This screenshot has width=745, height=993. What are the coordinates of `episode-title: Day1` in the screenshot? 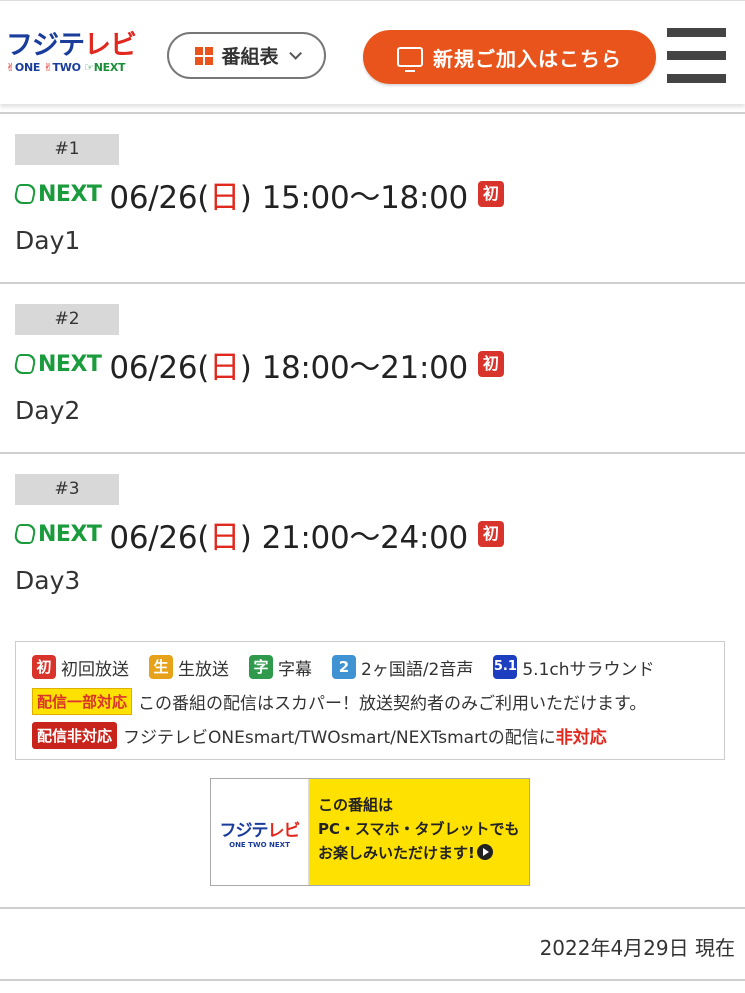 It's located at (48, 240).